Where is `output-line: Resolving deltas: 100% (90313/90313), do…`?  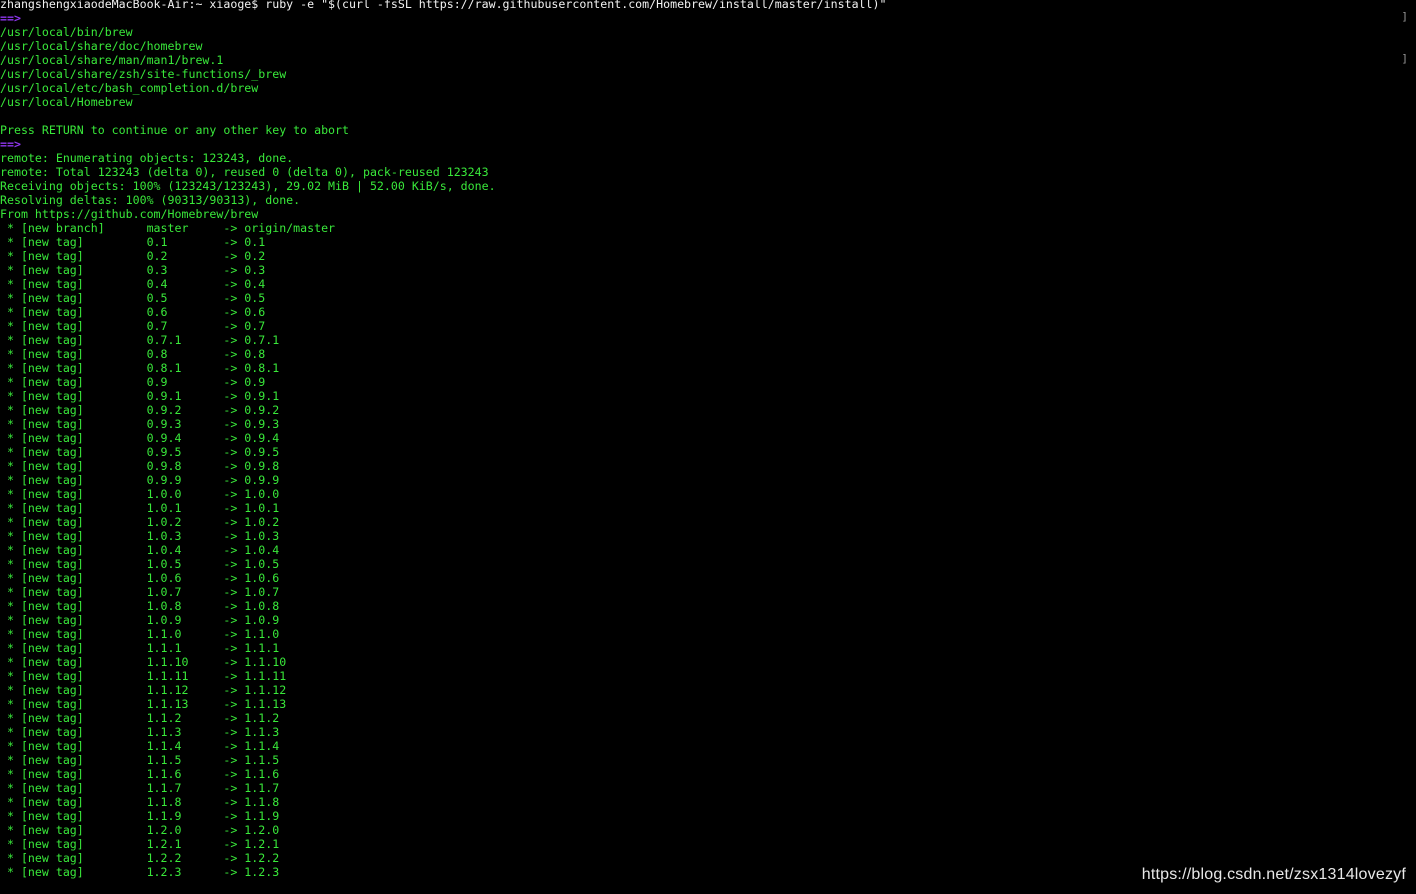 output-line: Resolving deltas: 100% (90313/90313), do… is located at coordinates (150, 200).